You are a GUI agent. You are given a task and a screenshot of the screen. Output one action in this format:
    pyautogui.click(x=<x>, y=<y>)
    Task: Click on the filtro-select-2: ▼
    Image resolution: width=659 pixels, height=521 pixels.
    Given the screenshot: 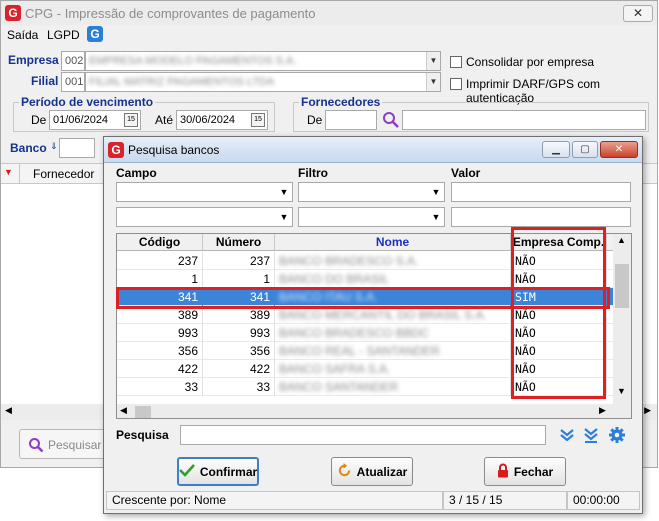 What is the action you would take?
    pyautogui.click(x=371, y=217)
    